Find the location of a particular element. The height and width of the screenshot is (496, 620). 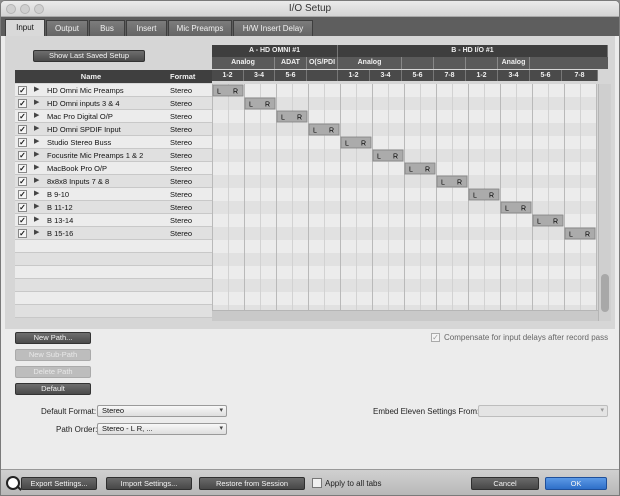

tab-input: Input is located at coordinates (25, 27).